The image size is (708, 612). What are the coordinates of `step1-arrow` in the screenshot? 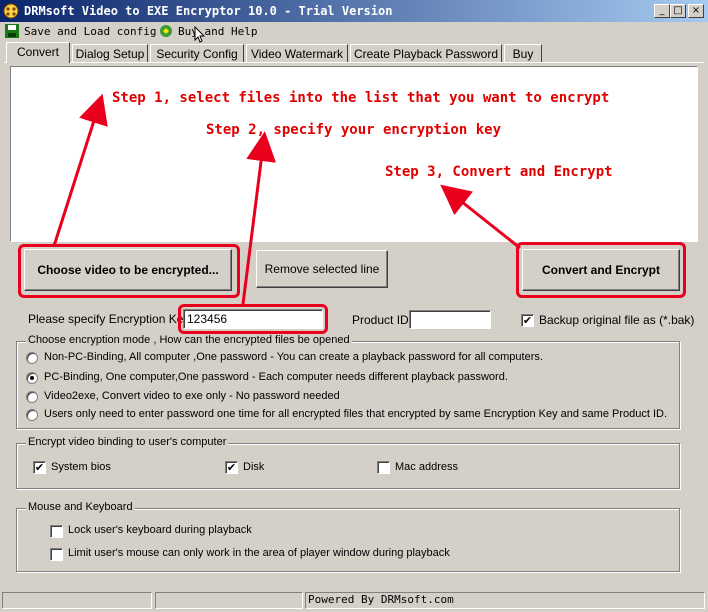 It's located at (80, 170).